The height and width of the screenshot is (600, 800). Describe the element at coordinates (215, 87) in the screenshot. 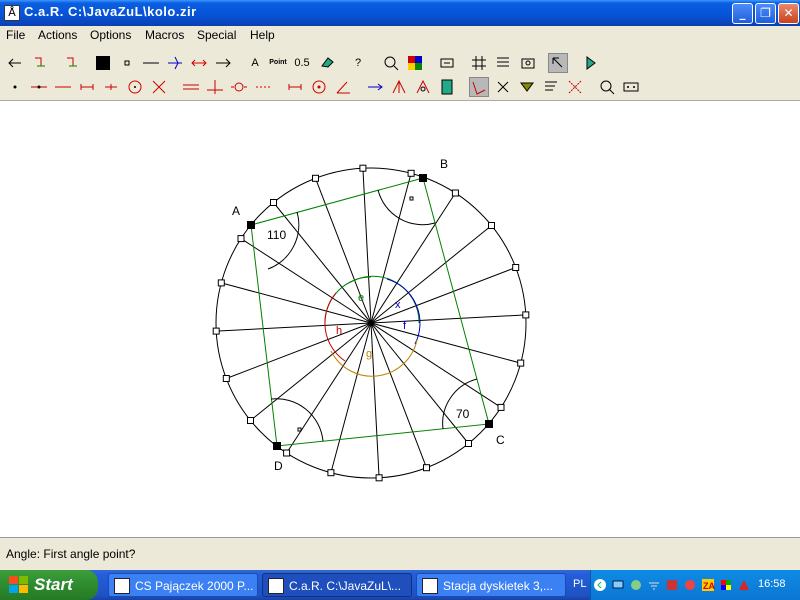

I see `perpendicular-tool-icon` at that location.